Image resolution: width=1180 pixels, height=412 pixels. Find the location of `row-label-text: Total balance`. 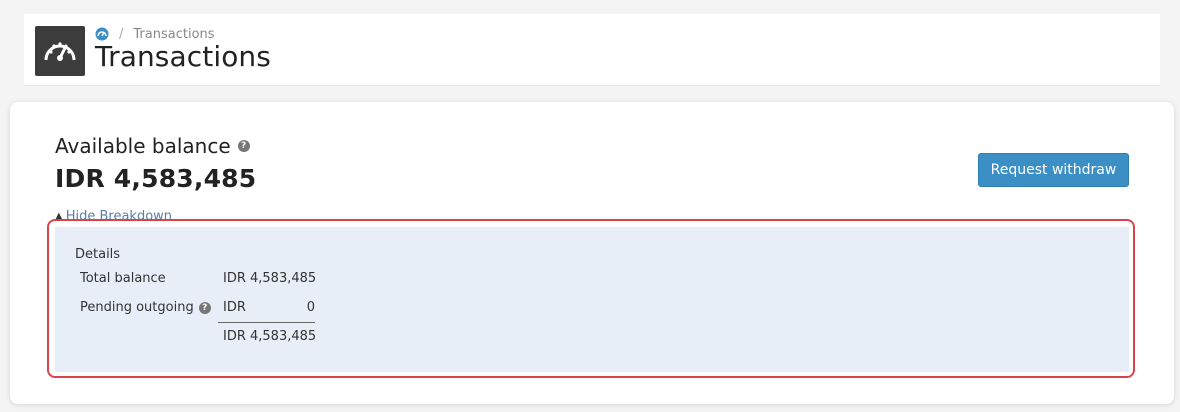

row-label-text: Total balance is located at coordinates (123, 278).